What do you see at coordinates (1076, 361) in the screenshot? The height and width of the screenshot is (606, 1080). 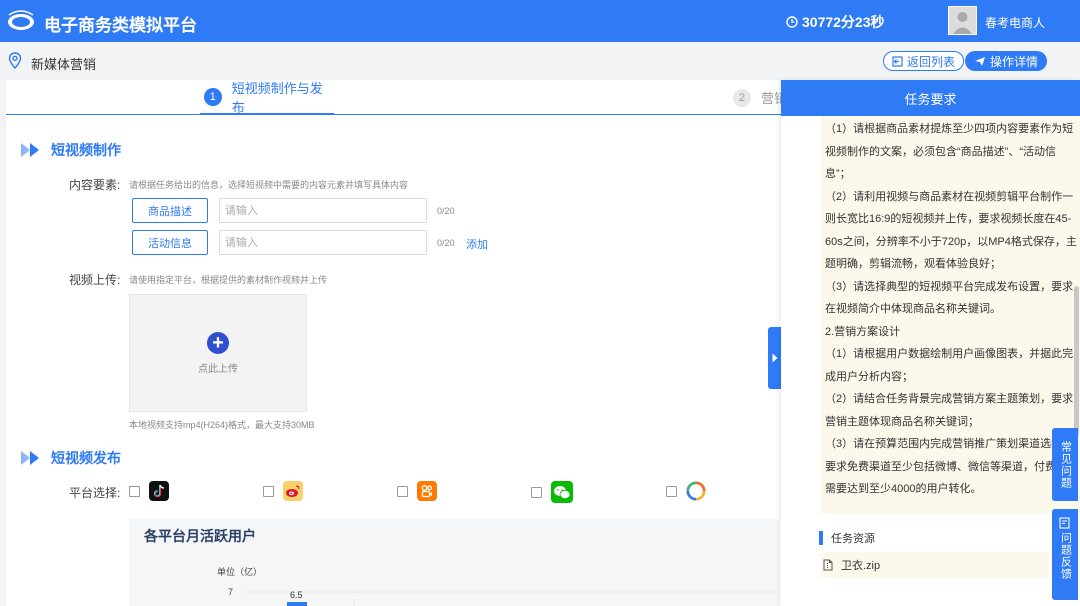 I see `task-panel-scrollbar` at bounding box center [1076, 361].